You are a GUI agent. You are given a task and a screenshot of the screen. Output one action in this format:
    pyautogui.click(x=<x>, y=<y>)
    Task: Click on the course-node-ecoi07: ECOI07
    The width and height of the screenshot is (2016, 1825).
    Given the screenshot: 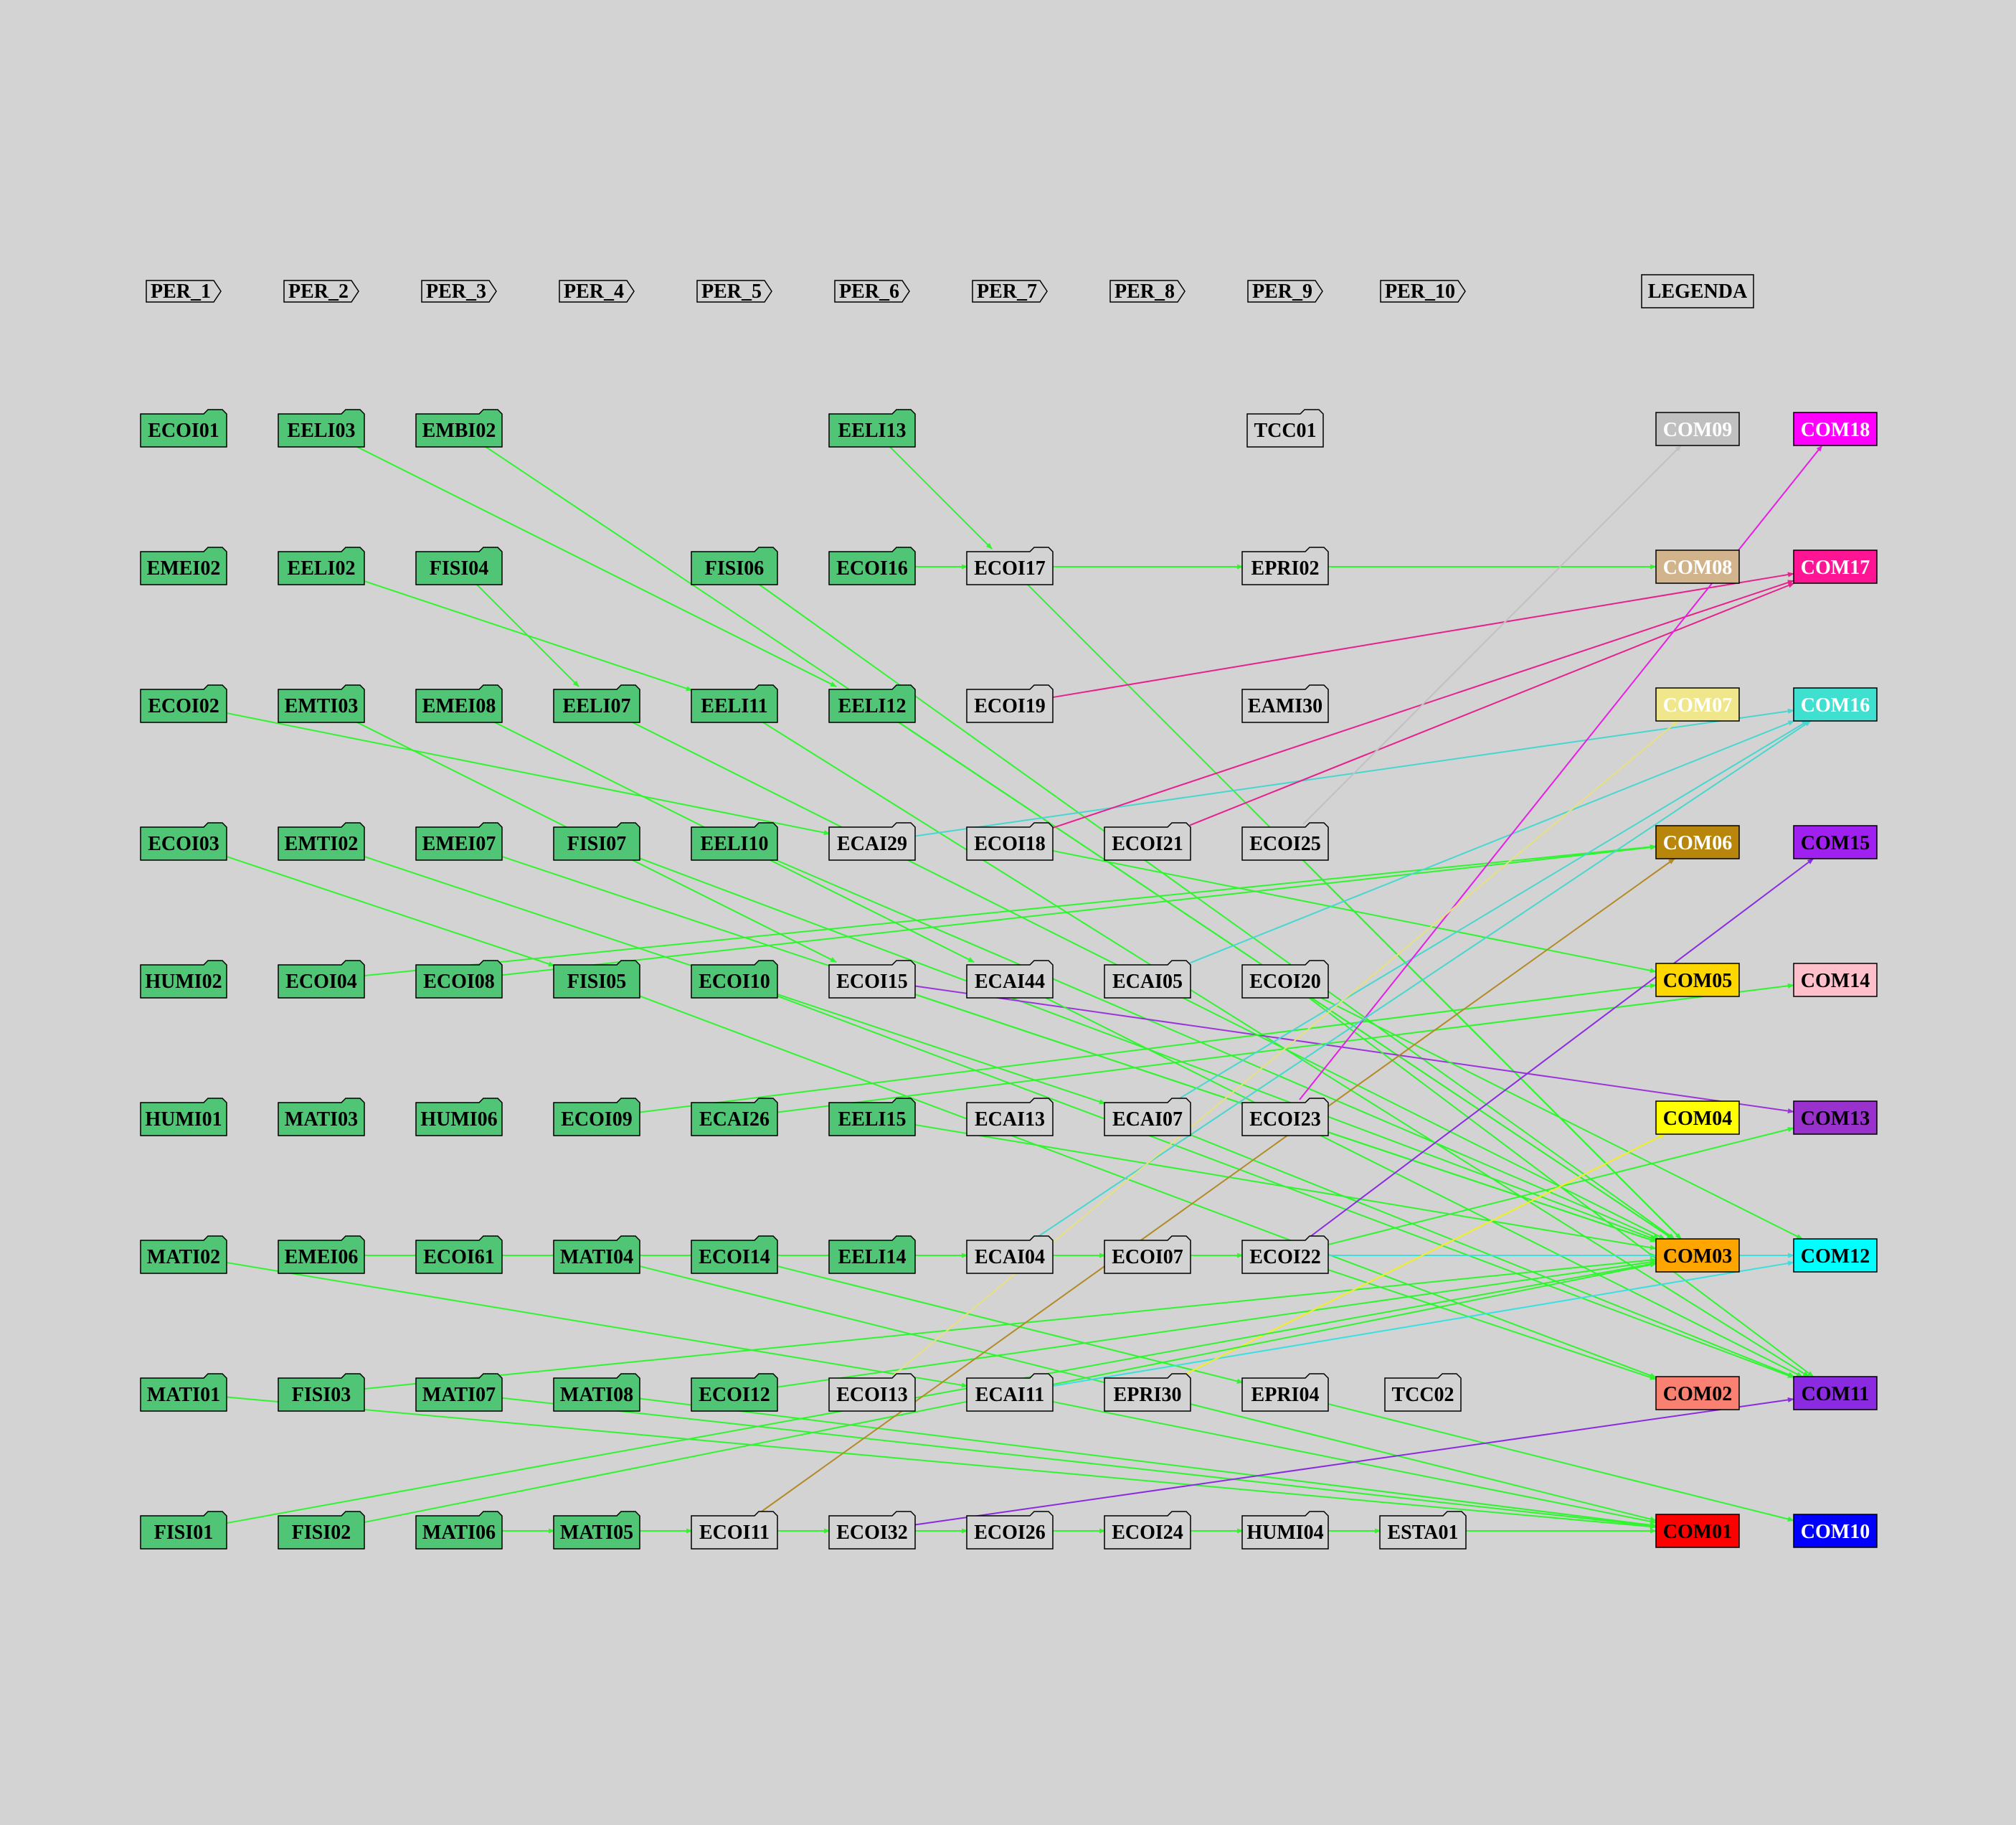 What is the action you would take?
    pyautogui.click(x=1147, y=1254)
    